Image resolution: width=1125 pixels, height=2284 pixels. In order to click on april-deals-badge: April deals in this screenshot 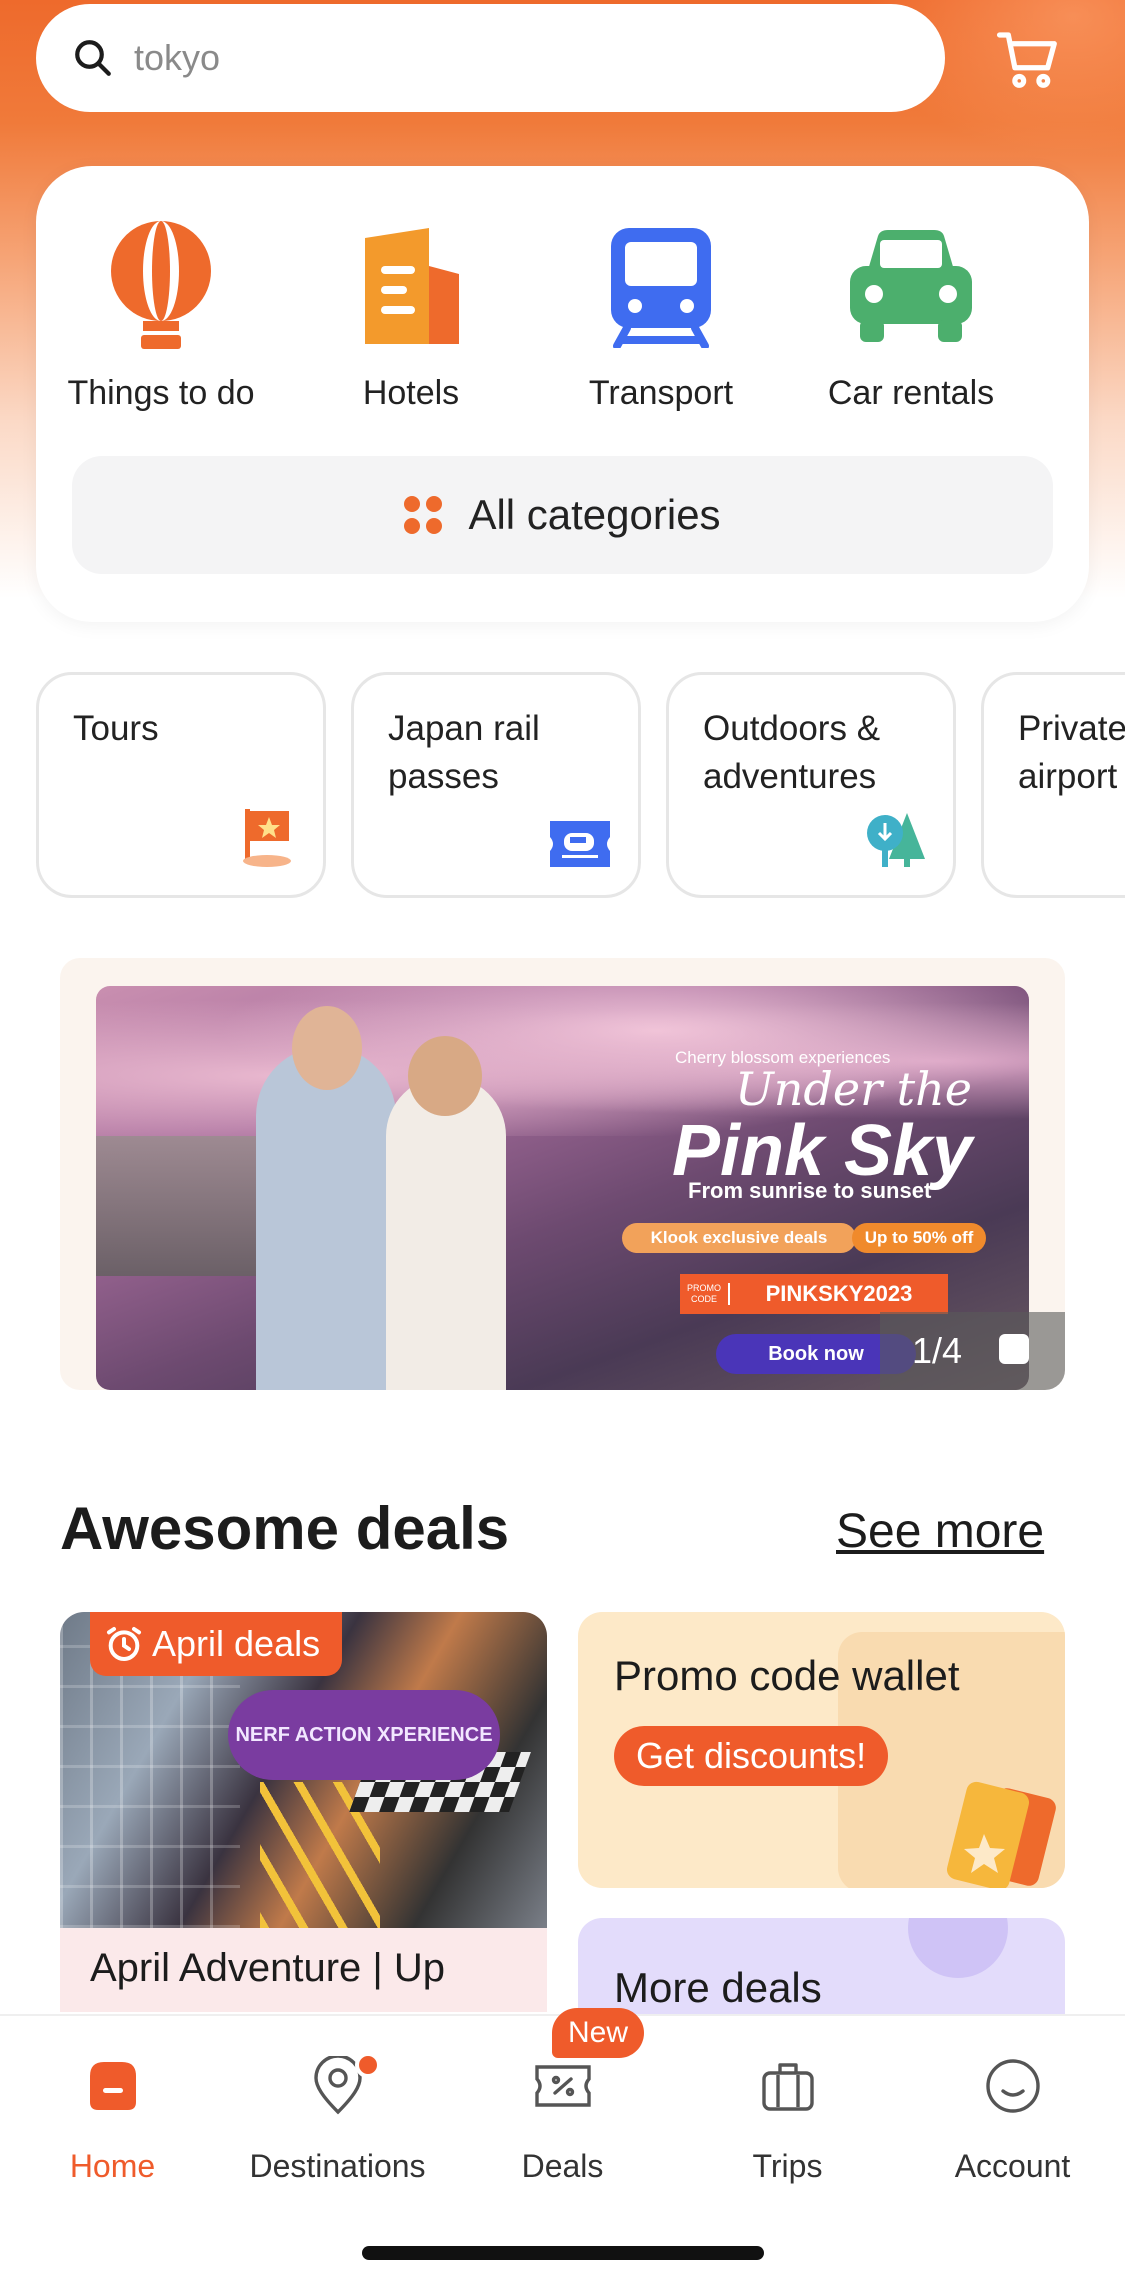, I will do `click(216, 1644)`.